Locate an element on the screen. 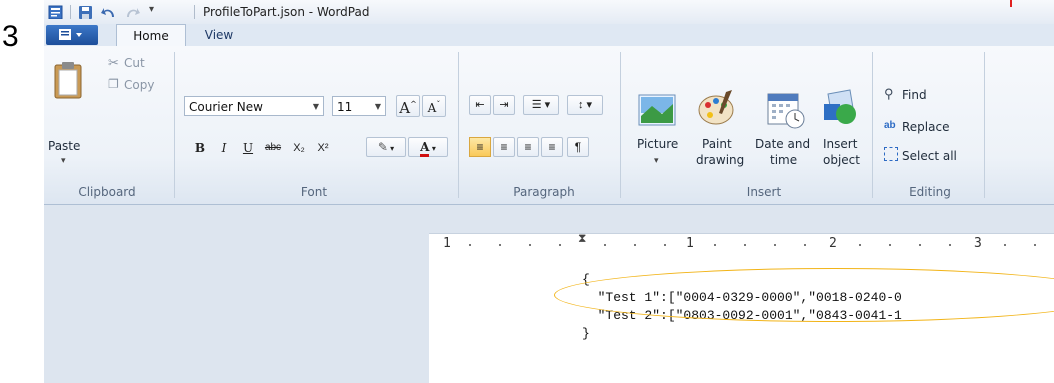  paragraph-group-label: Paragraph is located at coordinates (544, 192).